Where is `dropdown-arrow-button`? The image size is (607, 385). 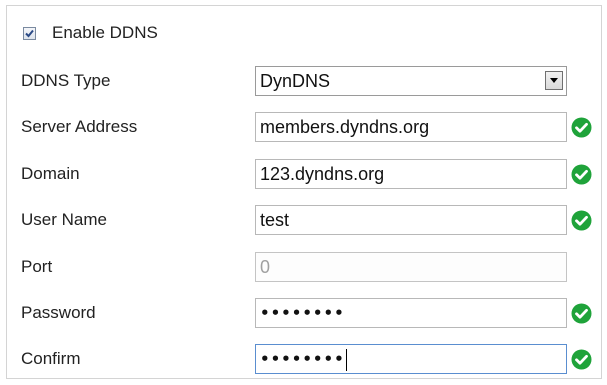
dropdown-arrow-button is located at coordinates (554, 80).